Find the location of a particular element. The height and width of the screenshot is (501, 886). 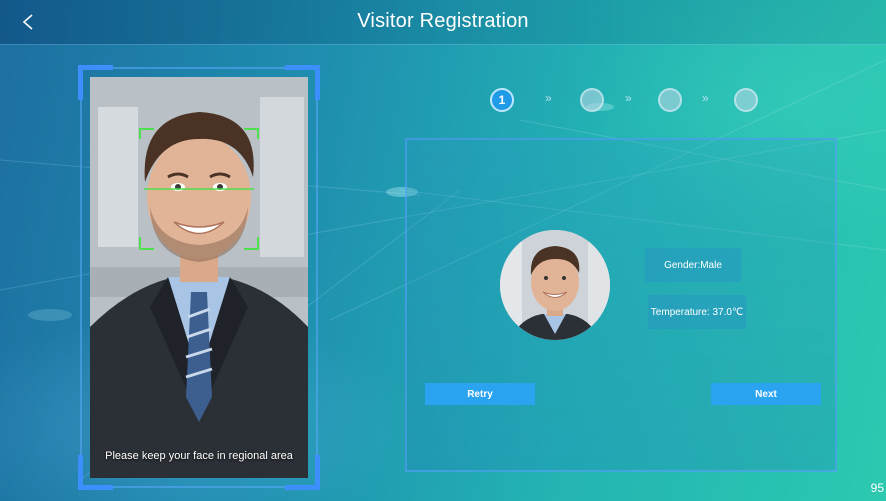

captured-face-avatar is located at coordinates (555, 285).